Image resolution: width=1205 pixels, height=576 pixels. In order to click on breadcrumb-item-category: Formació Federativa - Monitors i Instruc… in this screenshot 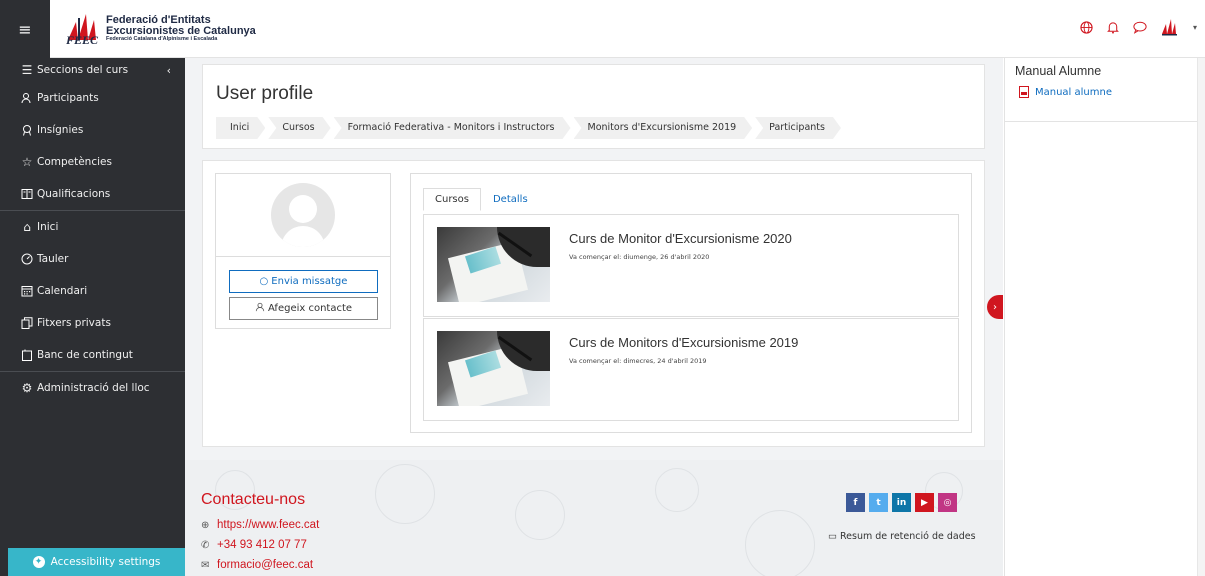, I will do `click(452, 128)`.